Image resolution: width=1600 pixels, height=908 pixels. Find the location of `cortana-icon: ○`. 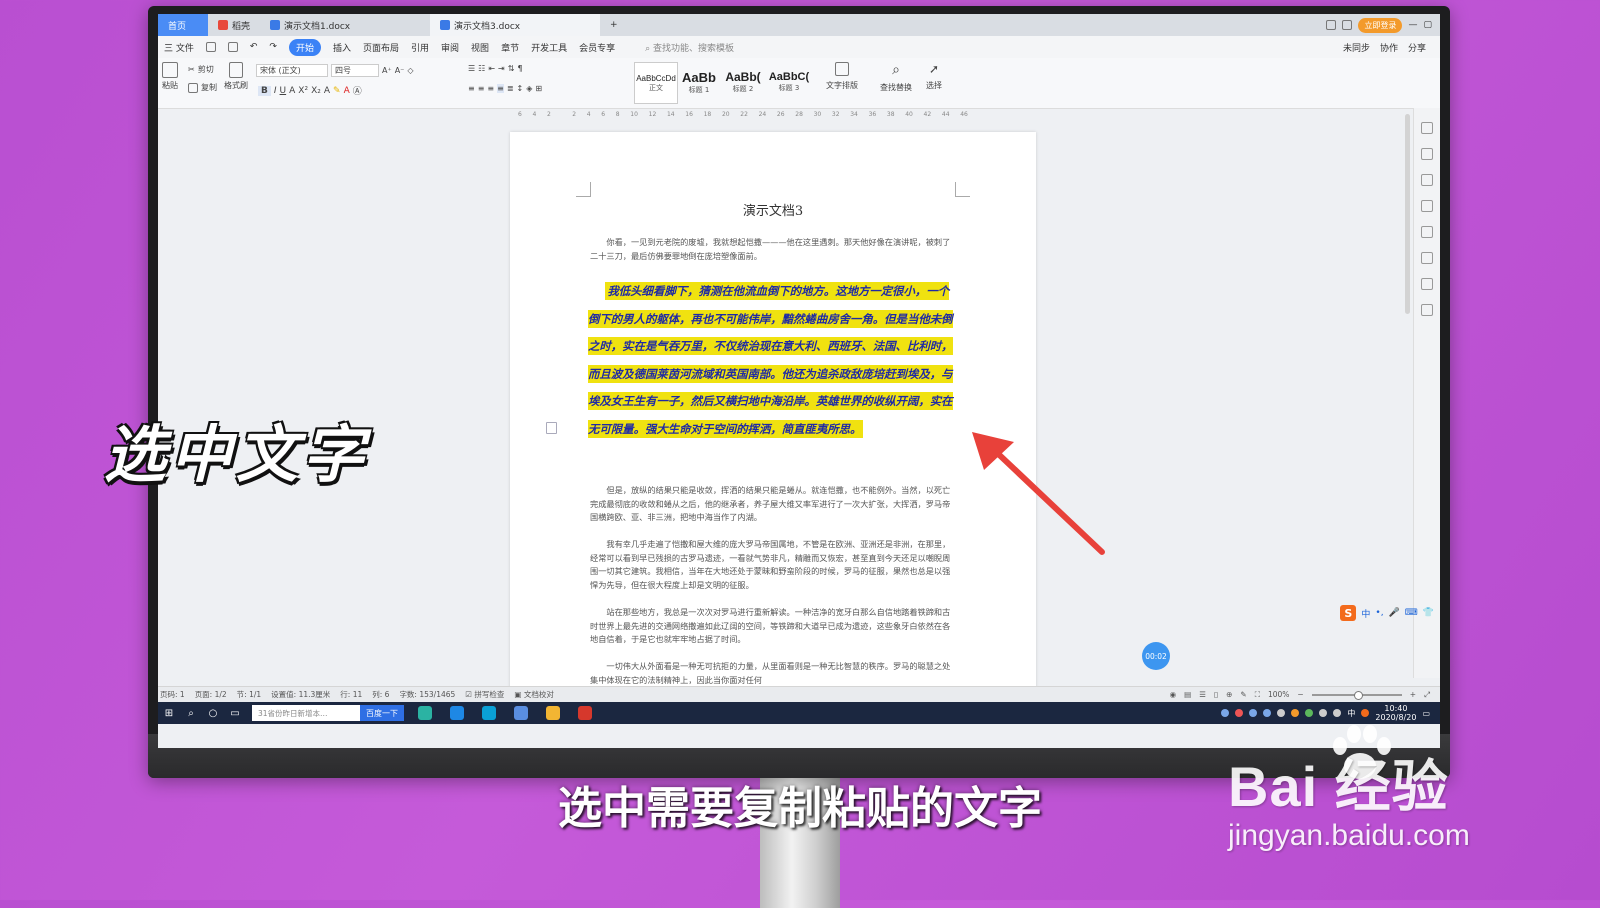

cortana-icon: ○ is located at coordinates (213, 713).